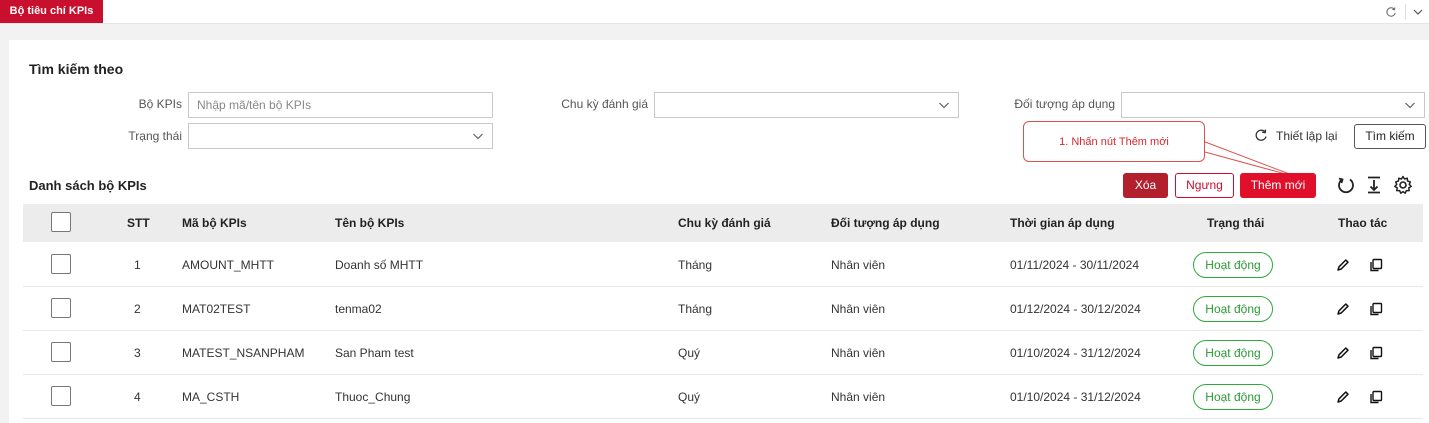 The width and height of the screenshot is (1429, 423). Describe the element at coordinates (1363, 223) in the screenshot. I see `header-actions: Thao tác` at that location.